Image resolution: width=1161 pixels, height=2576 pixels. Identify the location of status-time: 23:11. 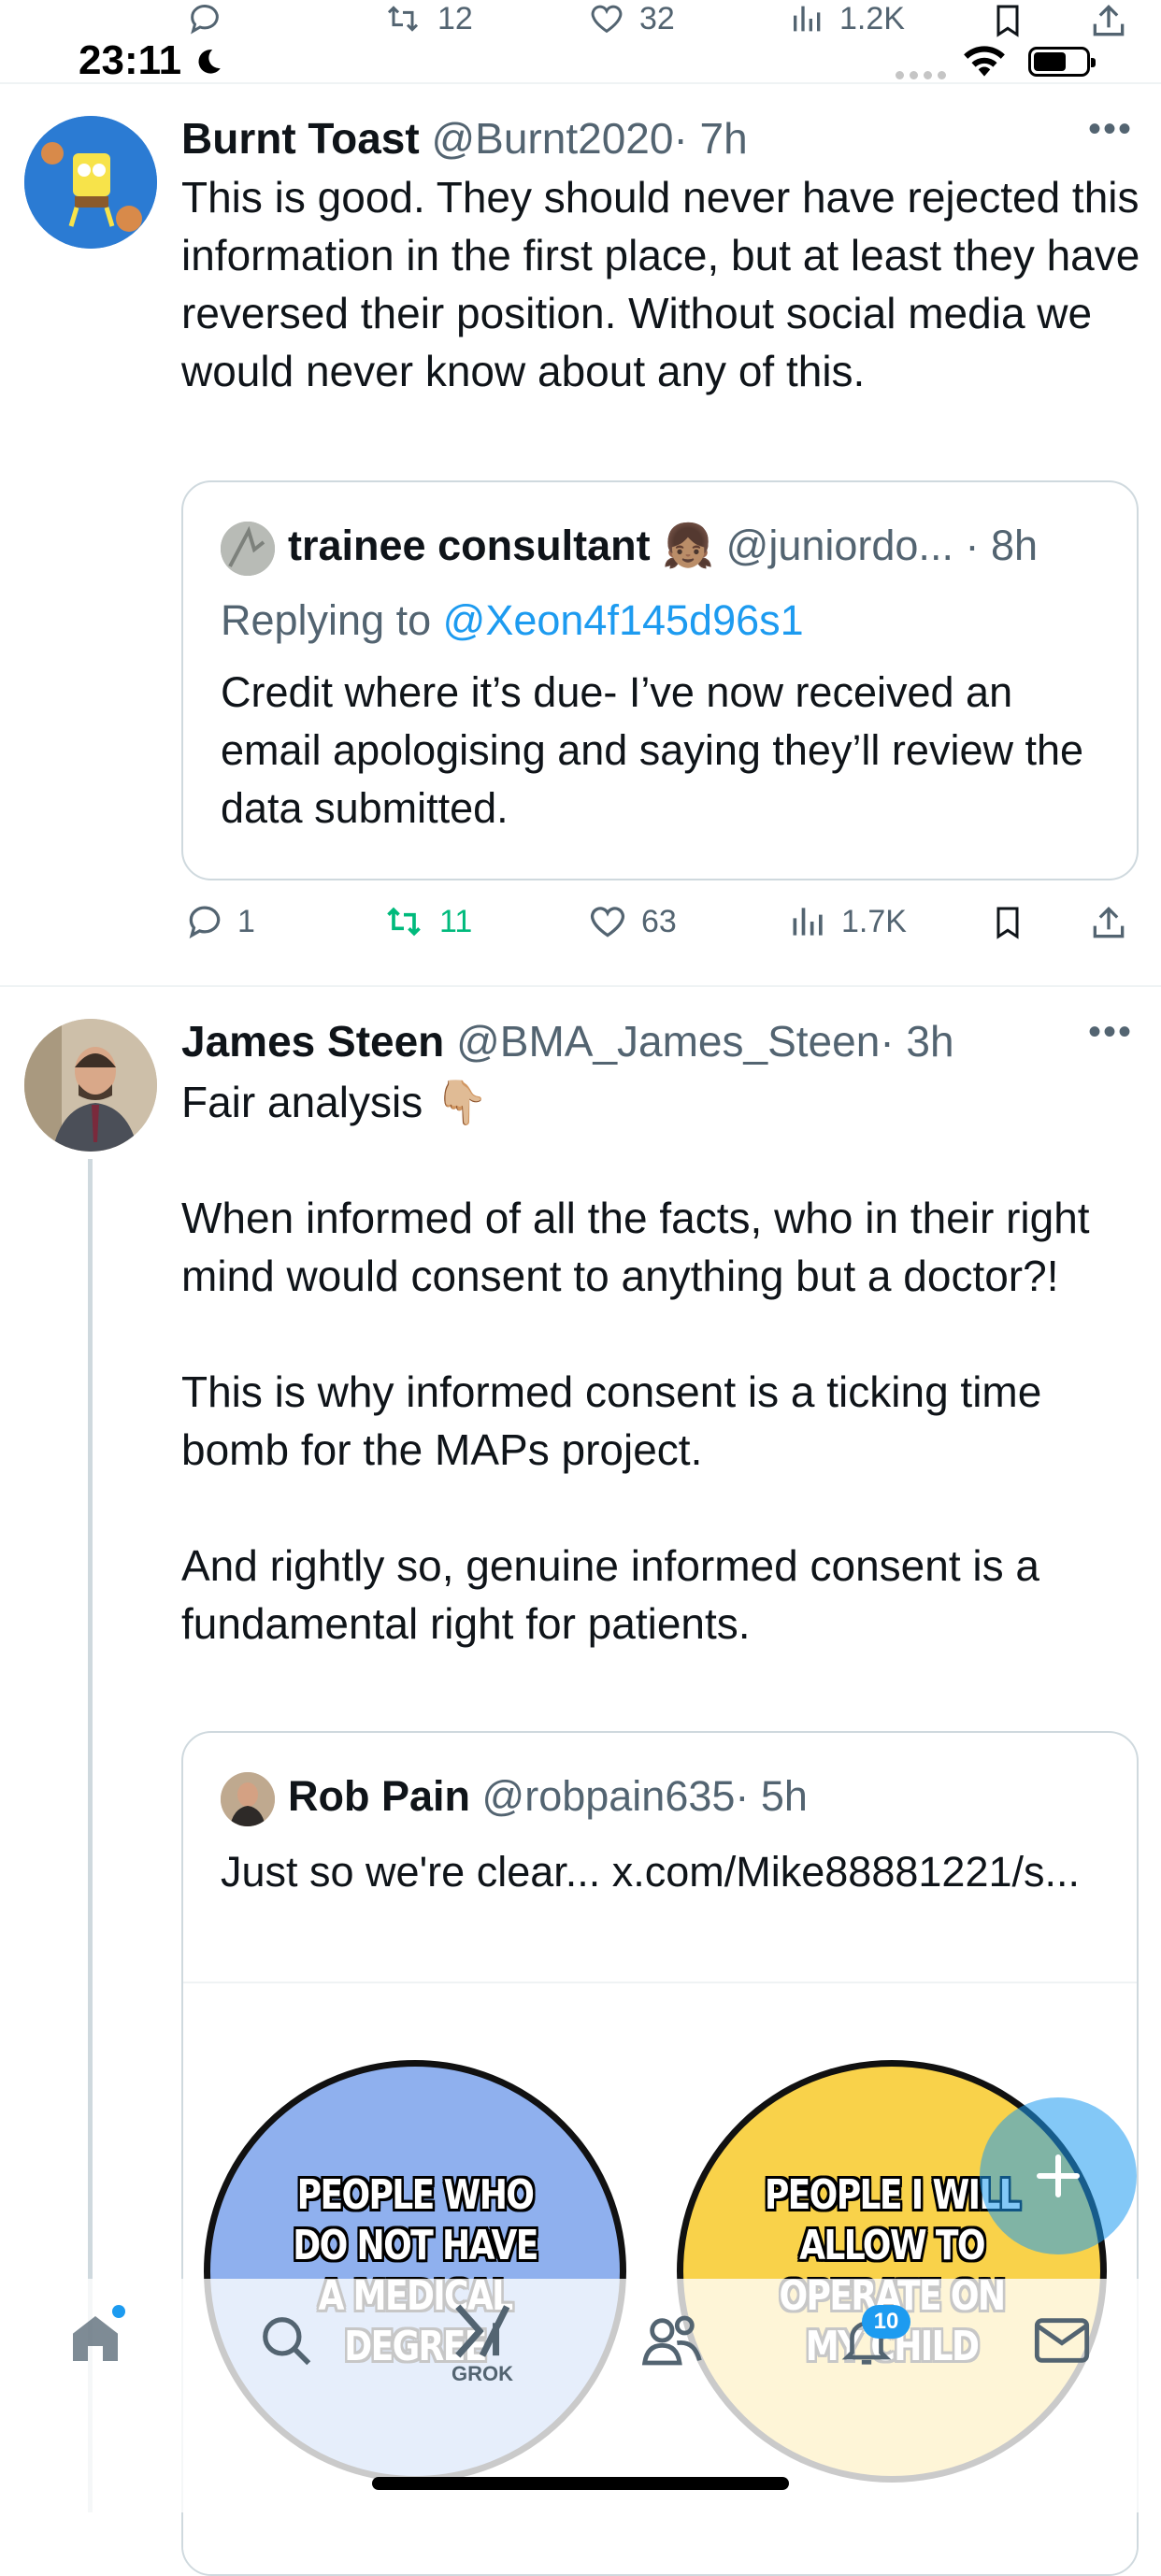
(151, 61).